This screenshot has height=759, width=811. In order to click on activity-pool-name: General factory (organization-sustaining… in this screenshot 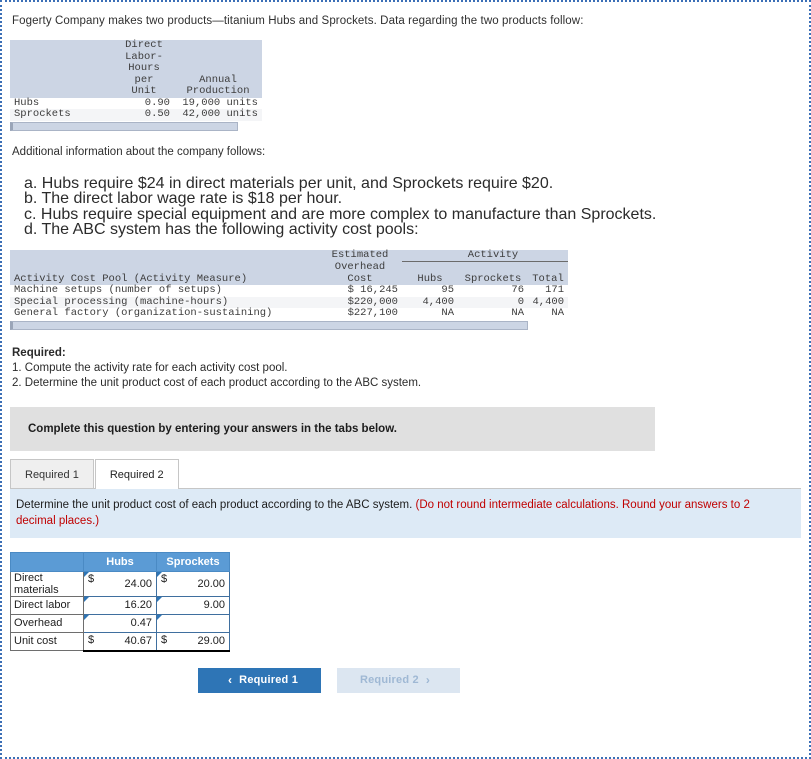, I will do `click(164, 313)`.